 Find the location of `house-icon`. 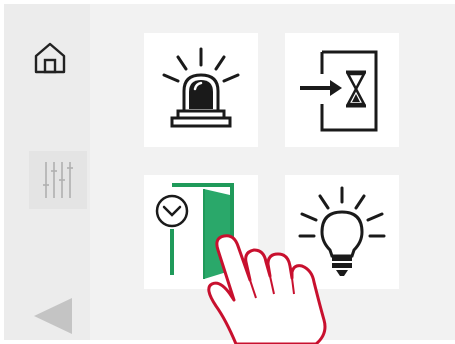

house-icon is located at coordinates (50, 58).